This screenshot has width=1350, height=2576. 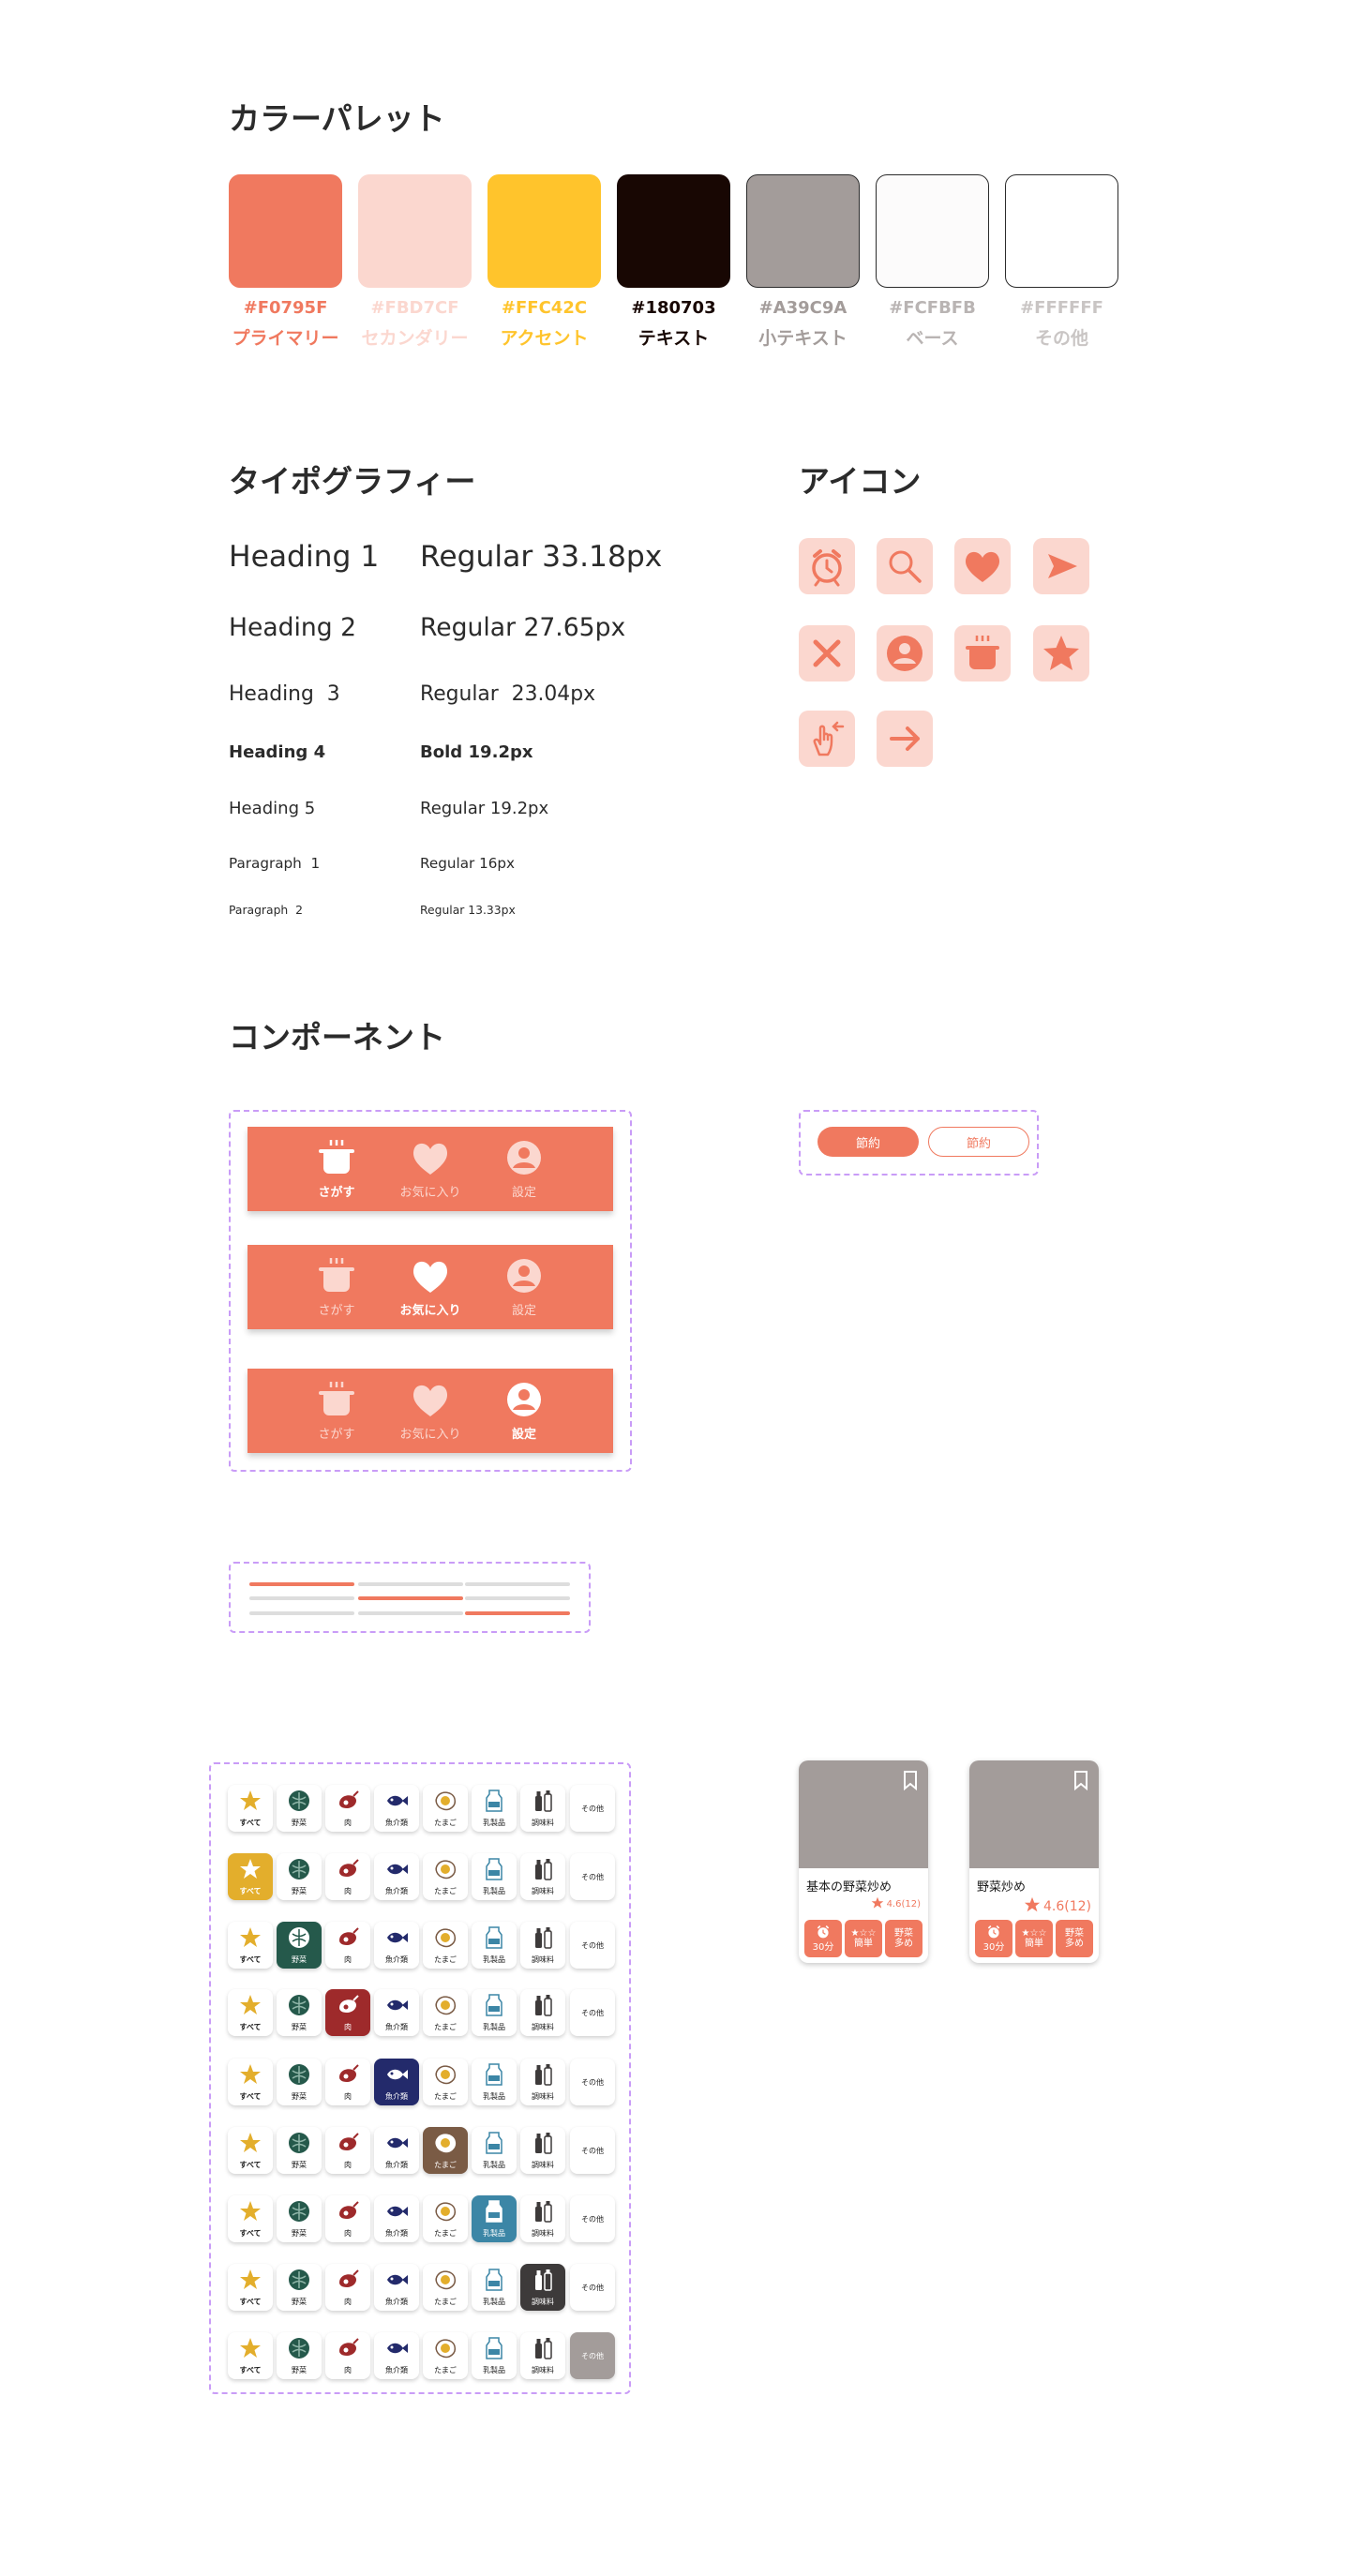 What do you see at coordinates (445, 1871) in the screenshot?
I see `category-eggs-icon` at bounding box center [445, 1871].